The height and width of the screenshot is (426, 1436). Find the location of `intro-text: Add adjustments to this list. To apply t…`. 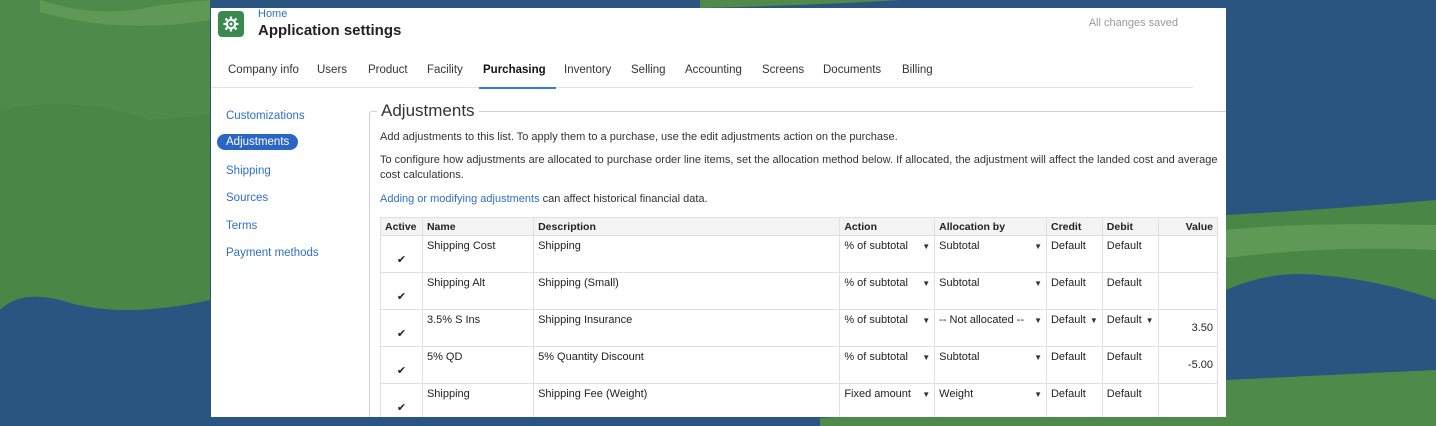

intro-text: Add adjustments to this list. To apply t… is located at coordinates (639, 137).